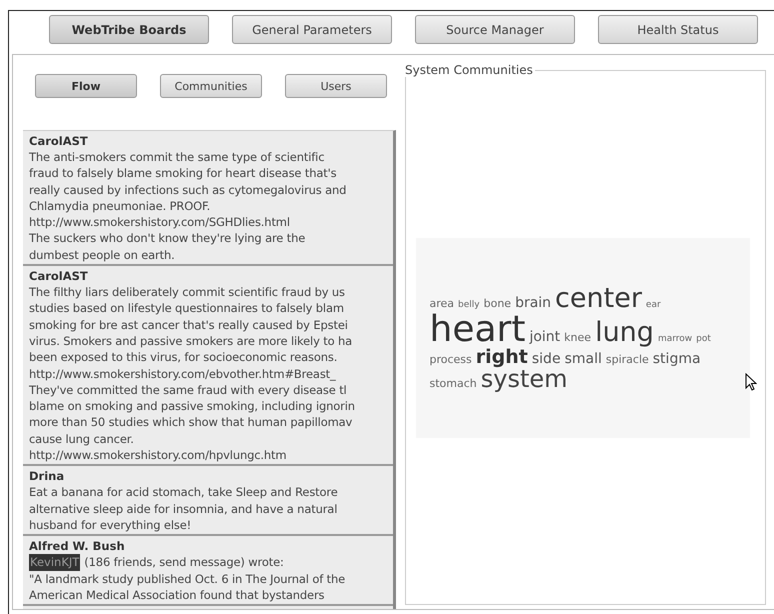  Describe the element at coordinates (119, 206) in the screenshot. I see `post-text-line: Chlamydia pneumoniae. PROOF.` at that location.